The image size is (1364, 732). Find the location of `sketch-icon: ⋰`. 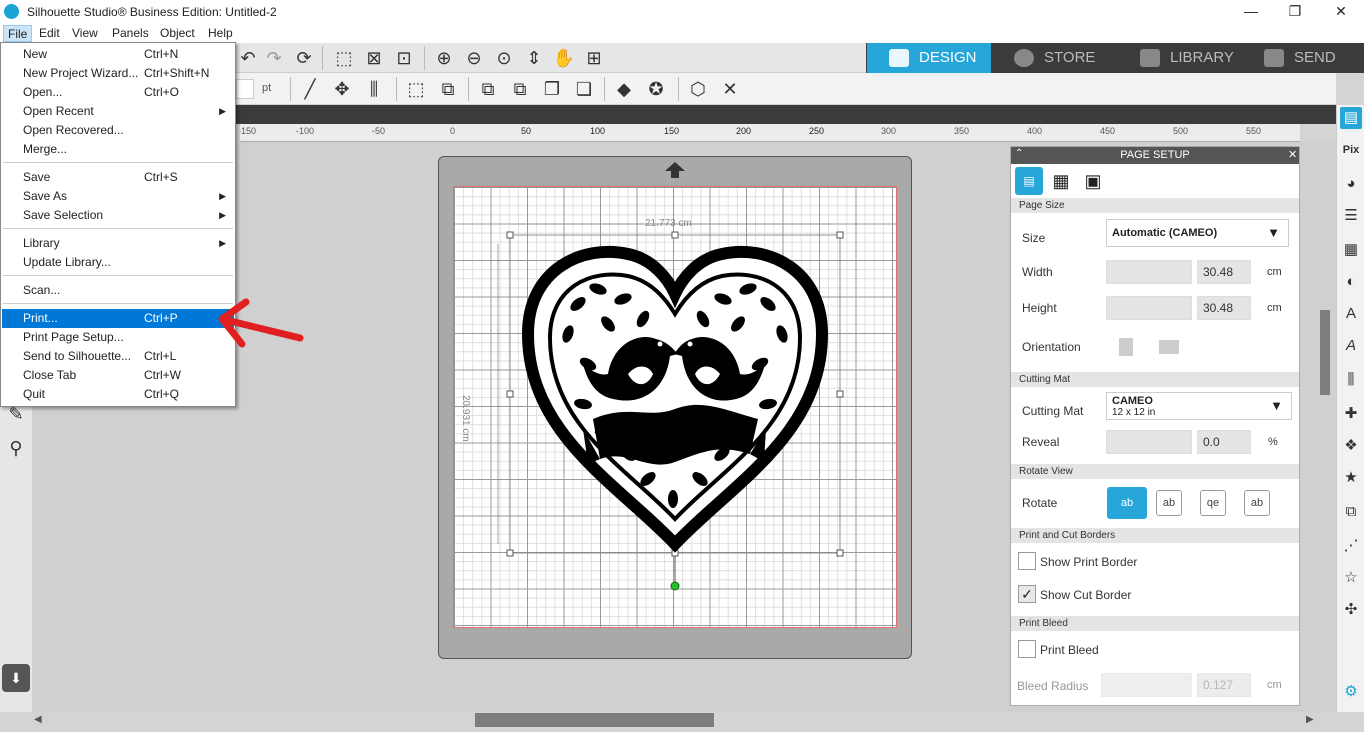

sketch-icon: ⋰ is located at coordinates (1351, 546).